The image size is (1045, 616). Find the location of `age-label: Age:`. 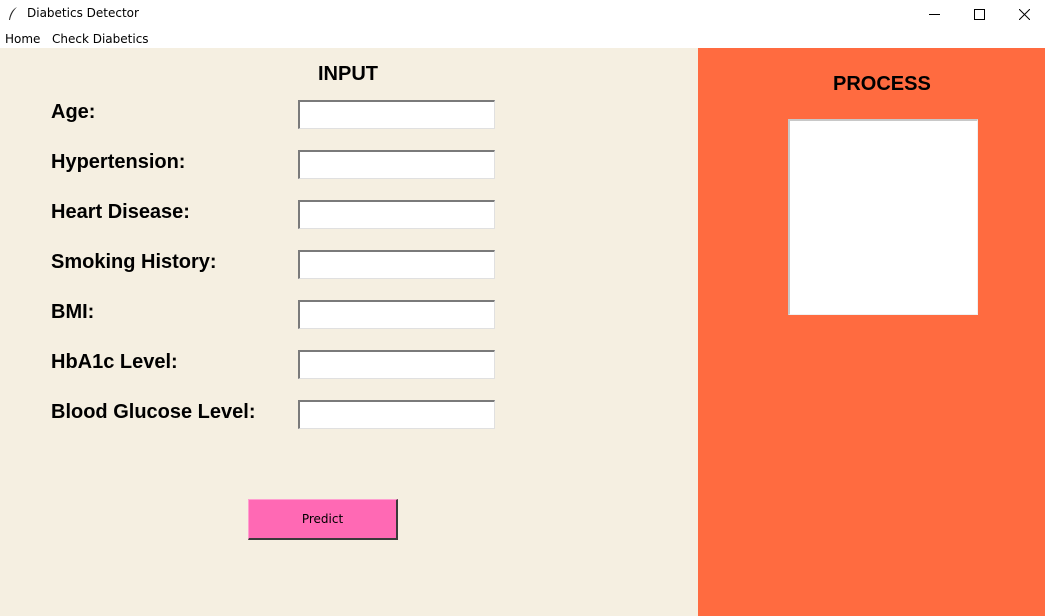

age-label: Age: is located at coordinates (73, 112).